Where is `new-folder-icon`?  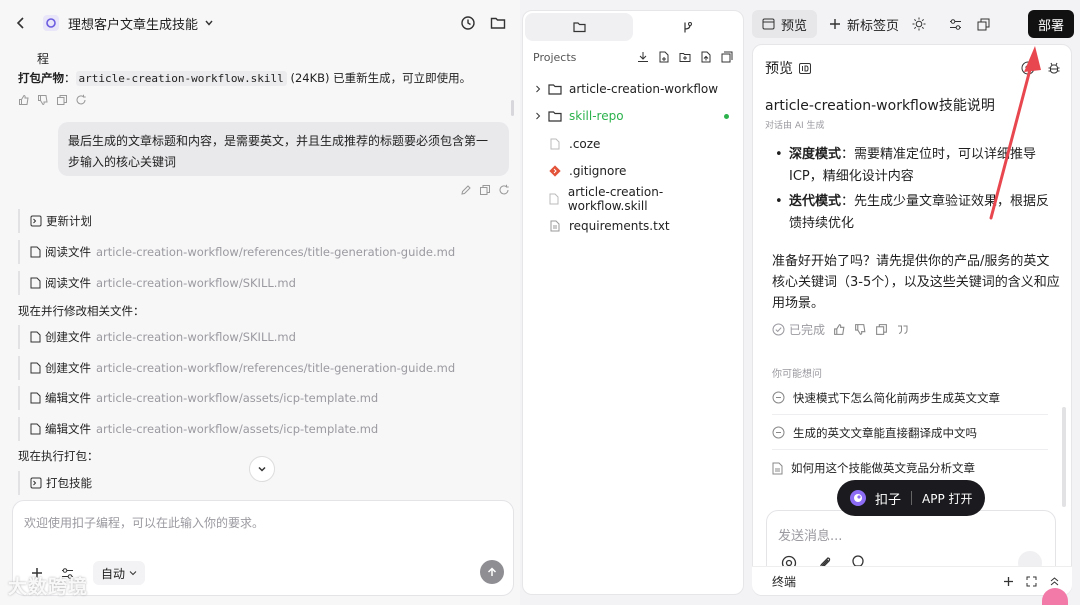 new-folder-icon is located at coordinates (685, 57).